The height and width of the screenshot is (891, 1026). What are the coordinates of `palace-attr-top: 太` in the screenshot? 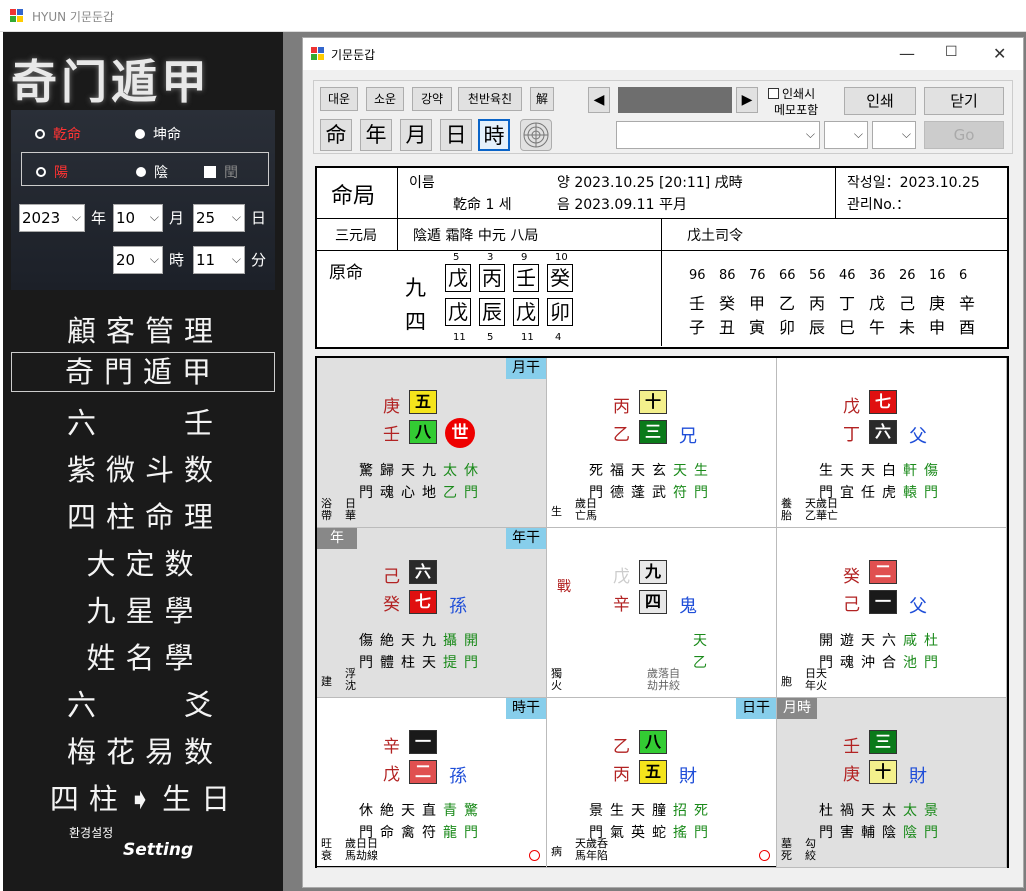 It's located at (889, 811).